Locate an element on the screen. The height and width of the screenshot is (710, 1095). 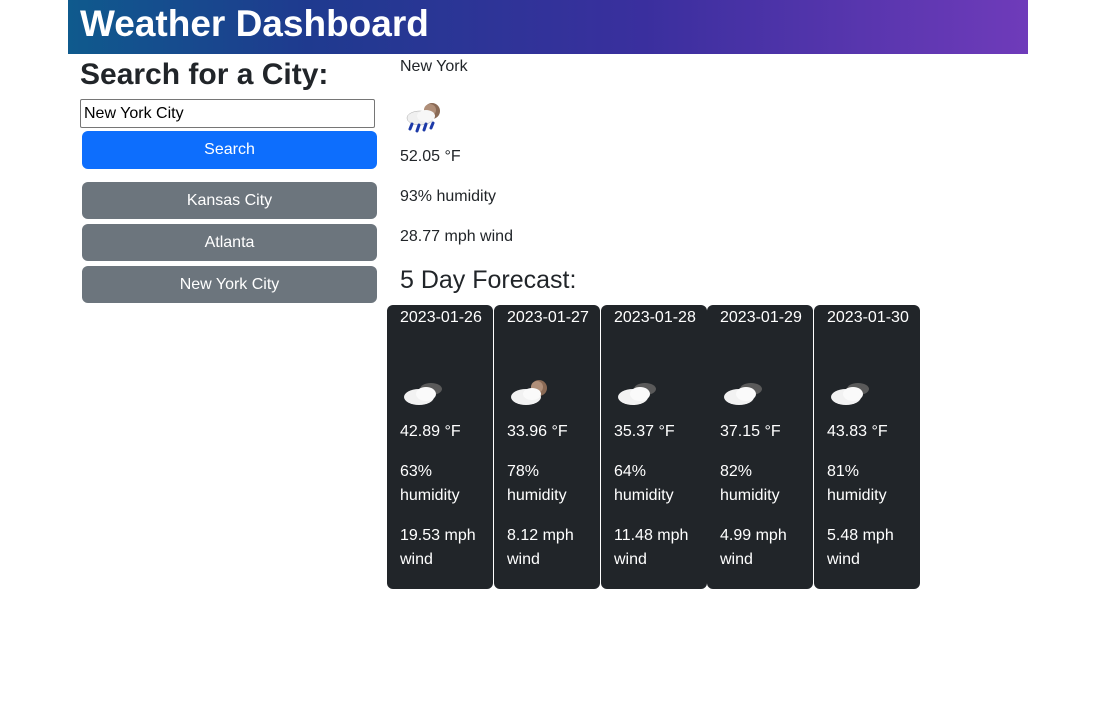
rain-cloud-icon is located at coordinates (425, 116).